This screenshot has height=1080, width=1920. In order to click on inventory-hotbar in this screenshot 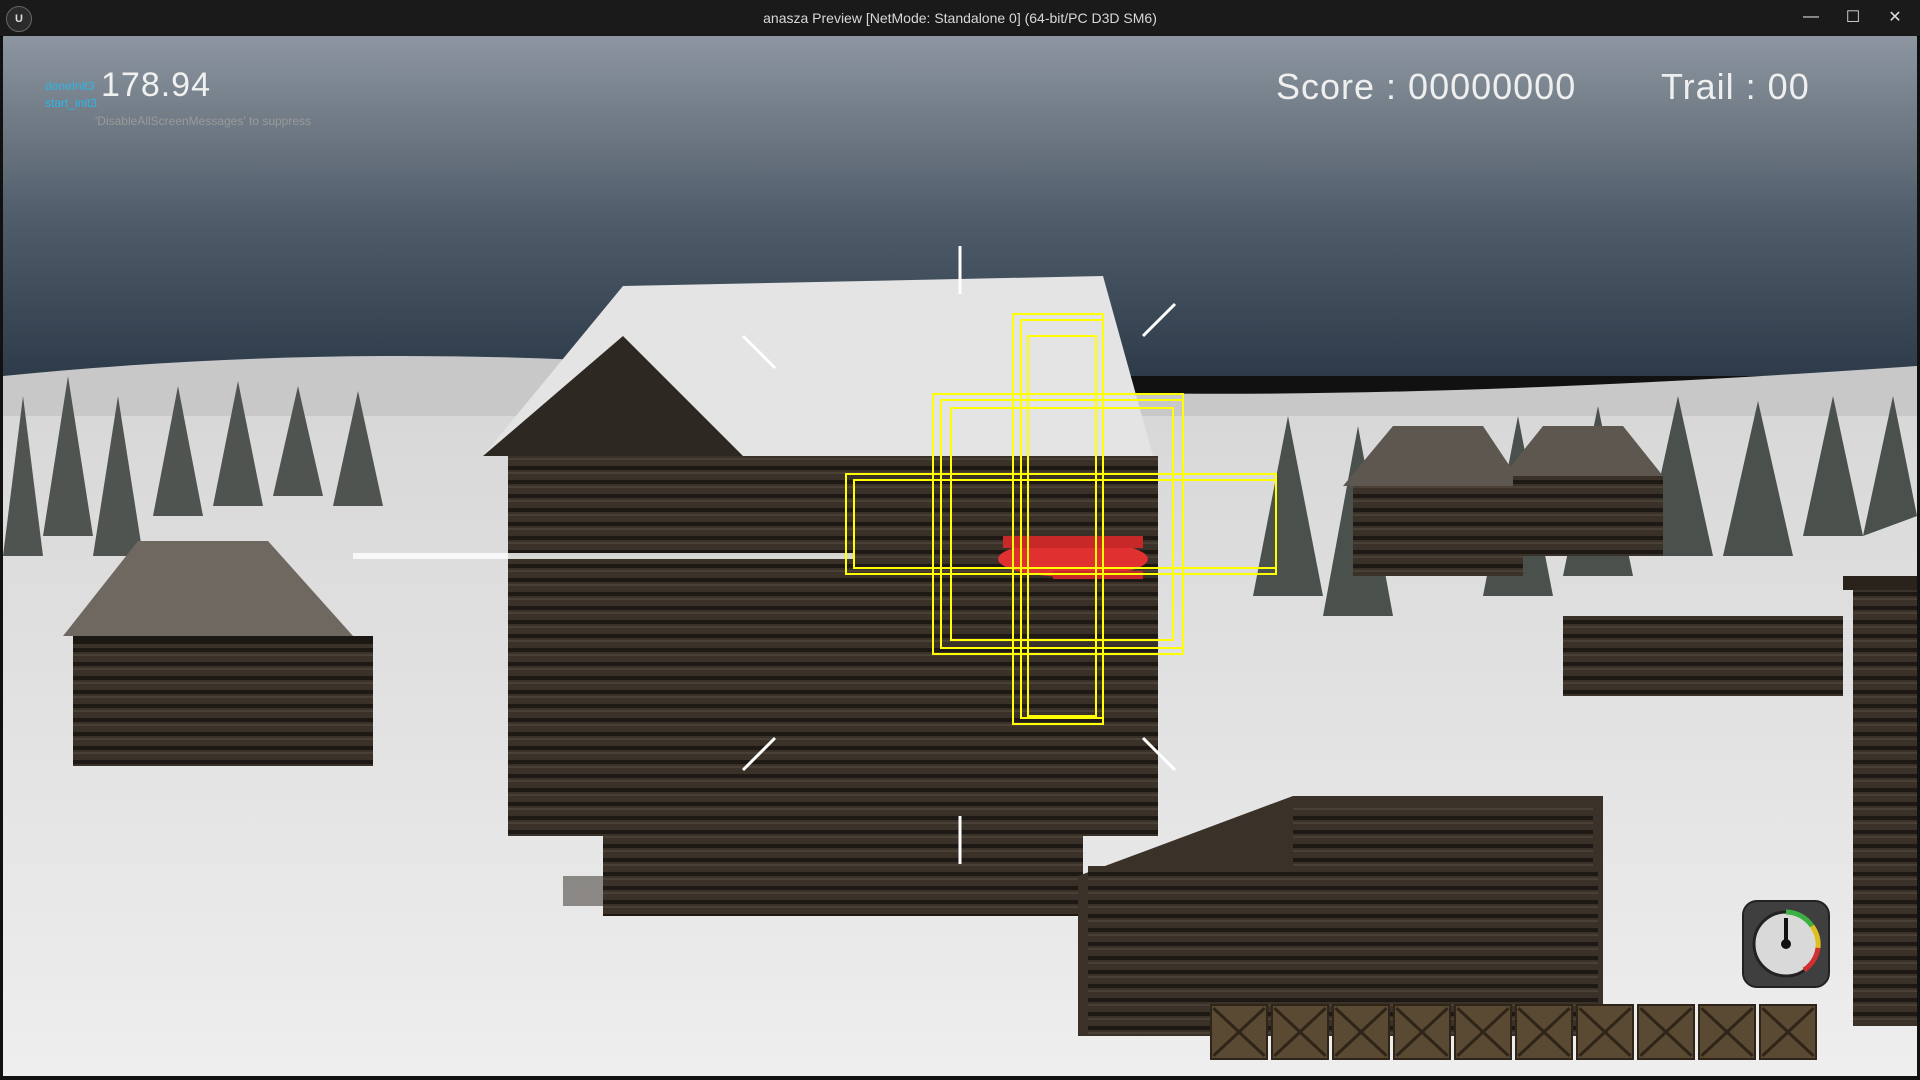, I will do `click(1513, 1032)`.